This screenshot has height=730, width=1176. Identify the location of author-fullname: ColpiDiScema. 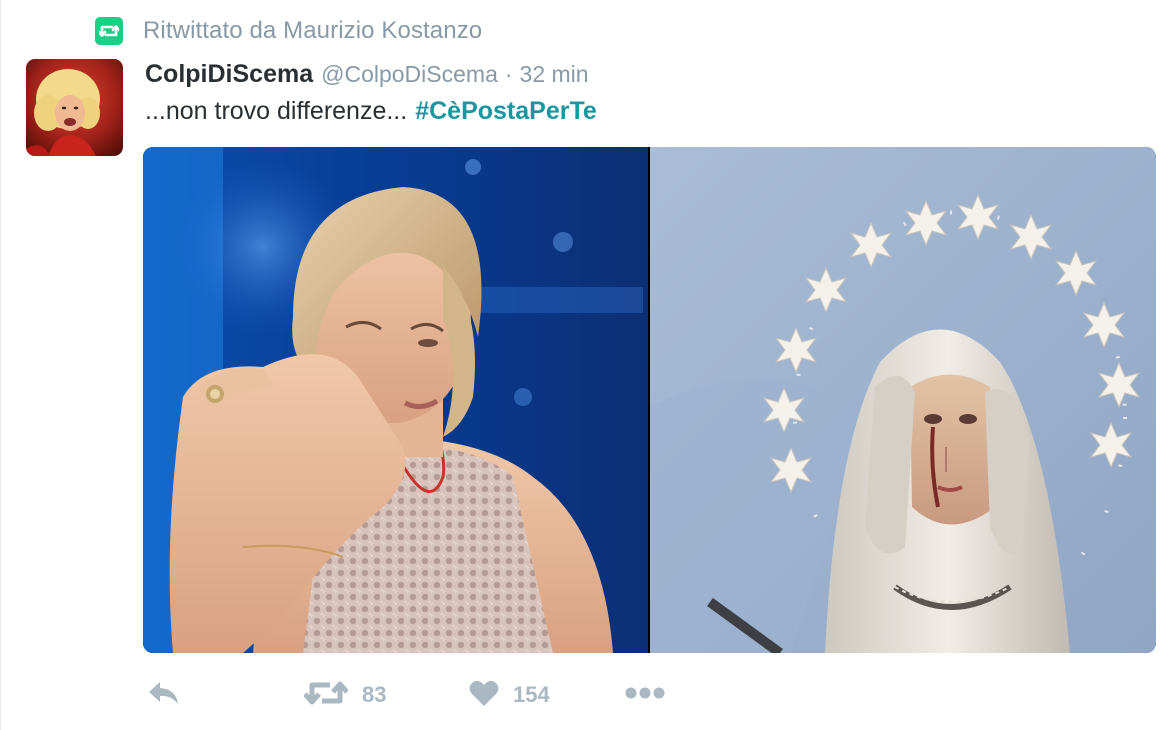
(229, 74).